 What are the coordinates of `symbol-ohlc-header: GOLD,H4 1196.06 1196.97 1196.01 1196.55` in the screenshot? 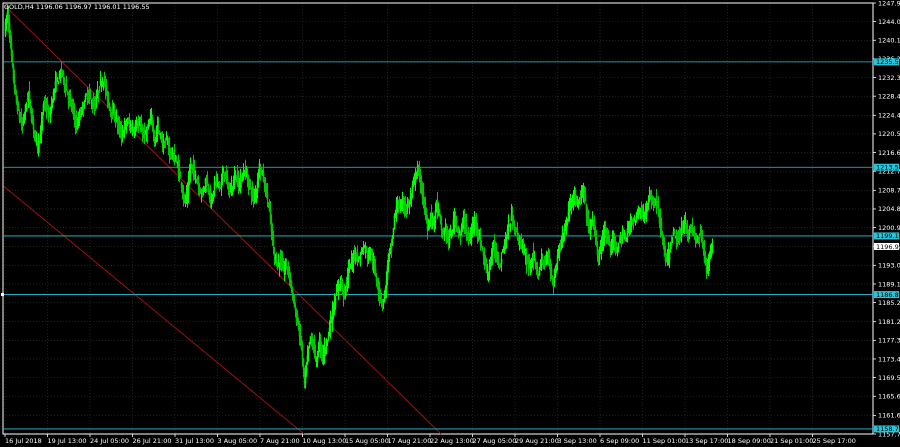 It's located at (77, 7).